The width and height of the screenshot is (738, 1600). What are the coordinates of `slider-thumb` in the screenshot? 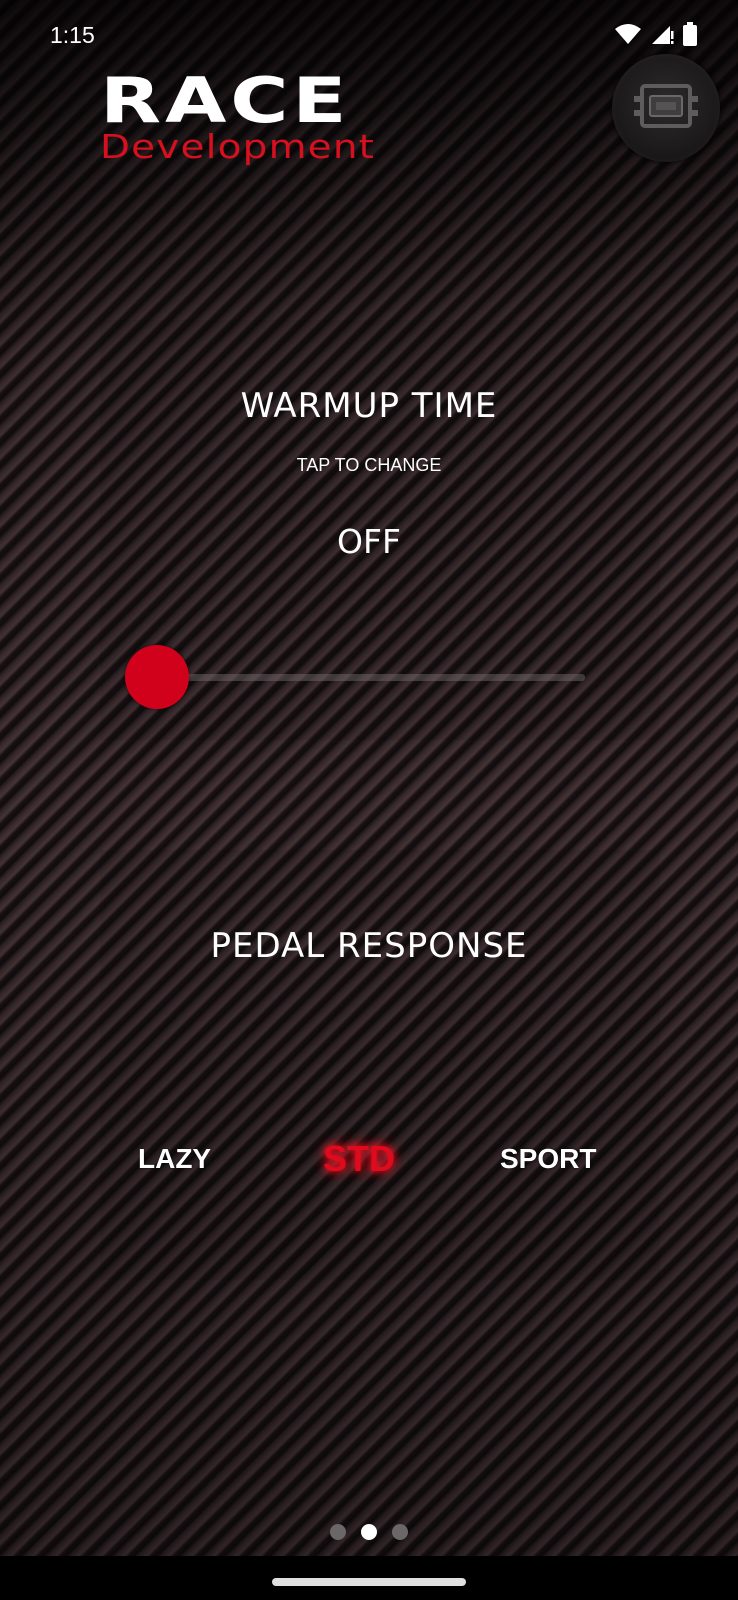 It's located at (157, 677).